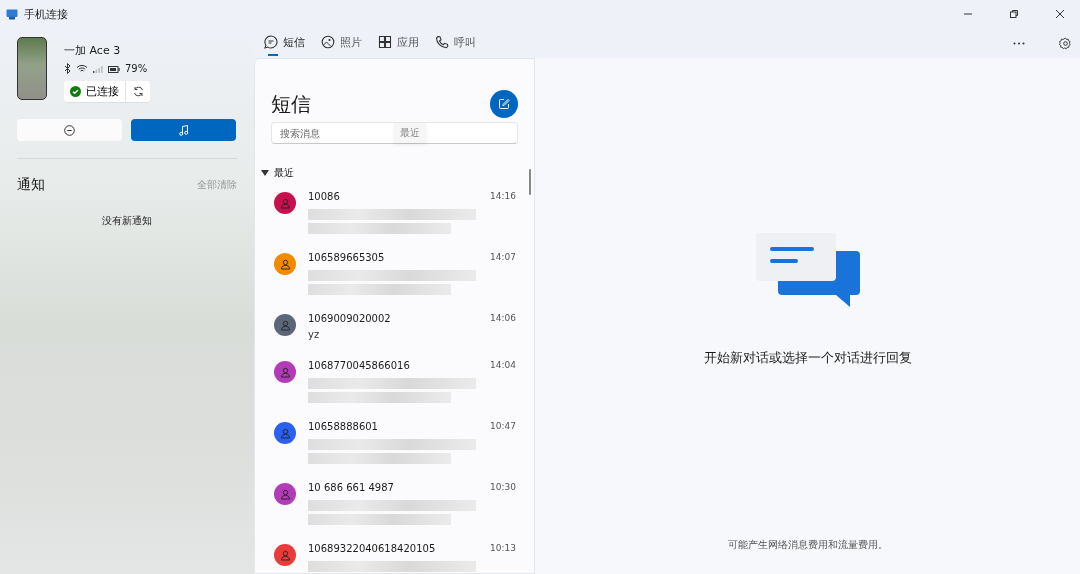  What do you see at coordinates (31, 185) in the screenshot?
I see `notifications-heading: 通知` at bounding box center [31, 185].